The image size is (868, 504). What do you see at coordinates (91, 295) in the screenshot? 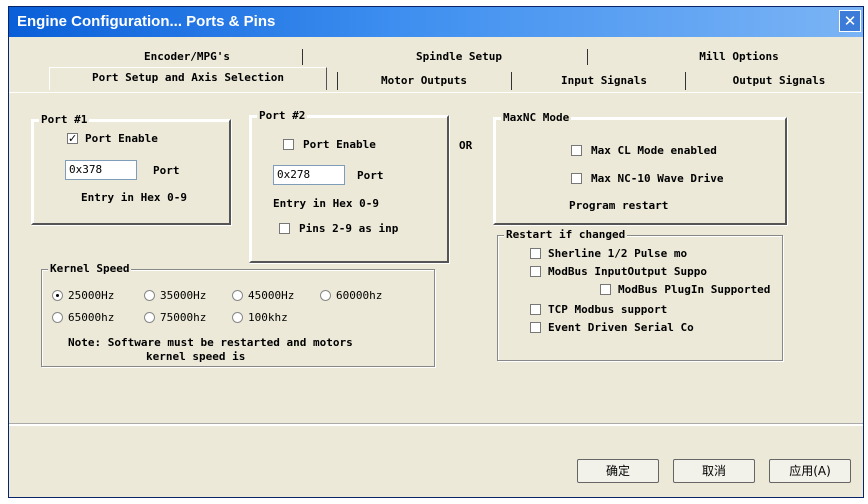
I see `kernel-option-label: 25000Hz` at bounding box center [91, 295].